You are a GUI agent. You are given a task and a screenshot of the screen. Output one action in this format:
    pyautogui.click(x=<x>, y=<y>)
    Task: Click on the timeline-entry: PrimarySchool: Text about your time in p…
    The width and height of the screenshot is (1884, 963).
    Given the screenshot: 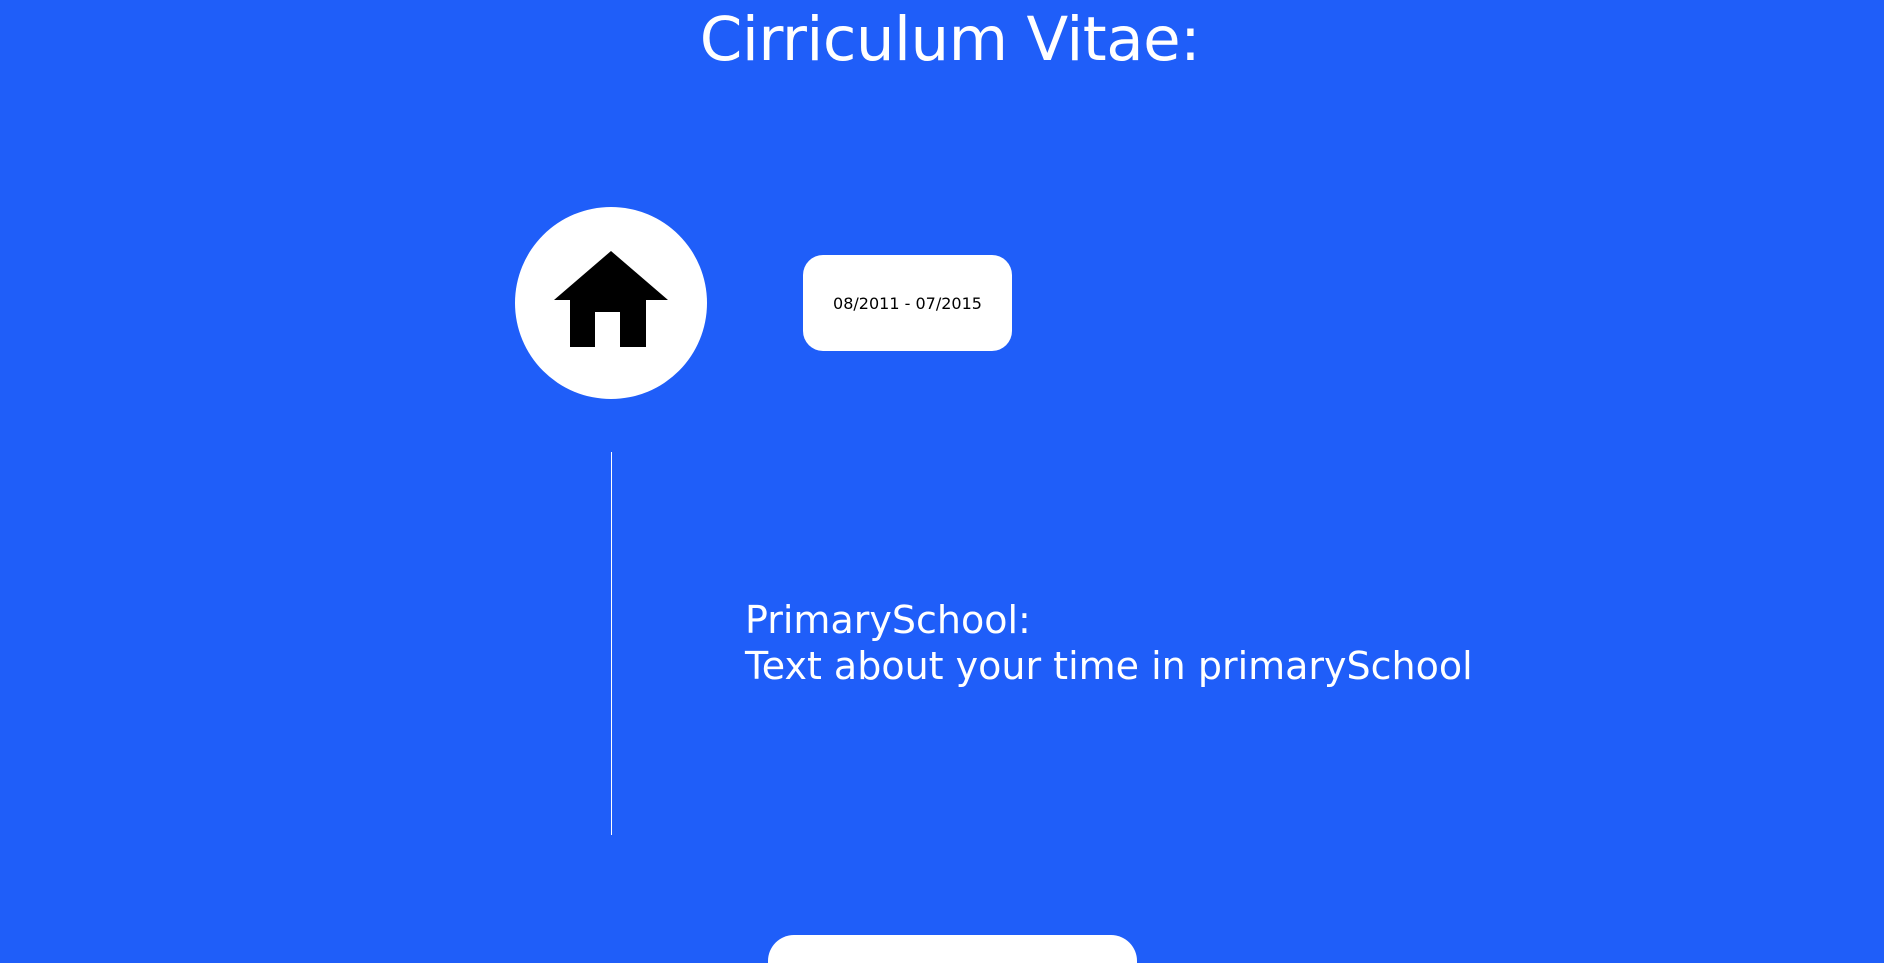 What is the action you would take?
    pyautogui.click(x=1109, y=643)
    